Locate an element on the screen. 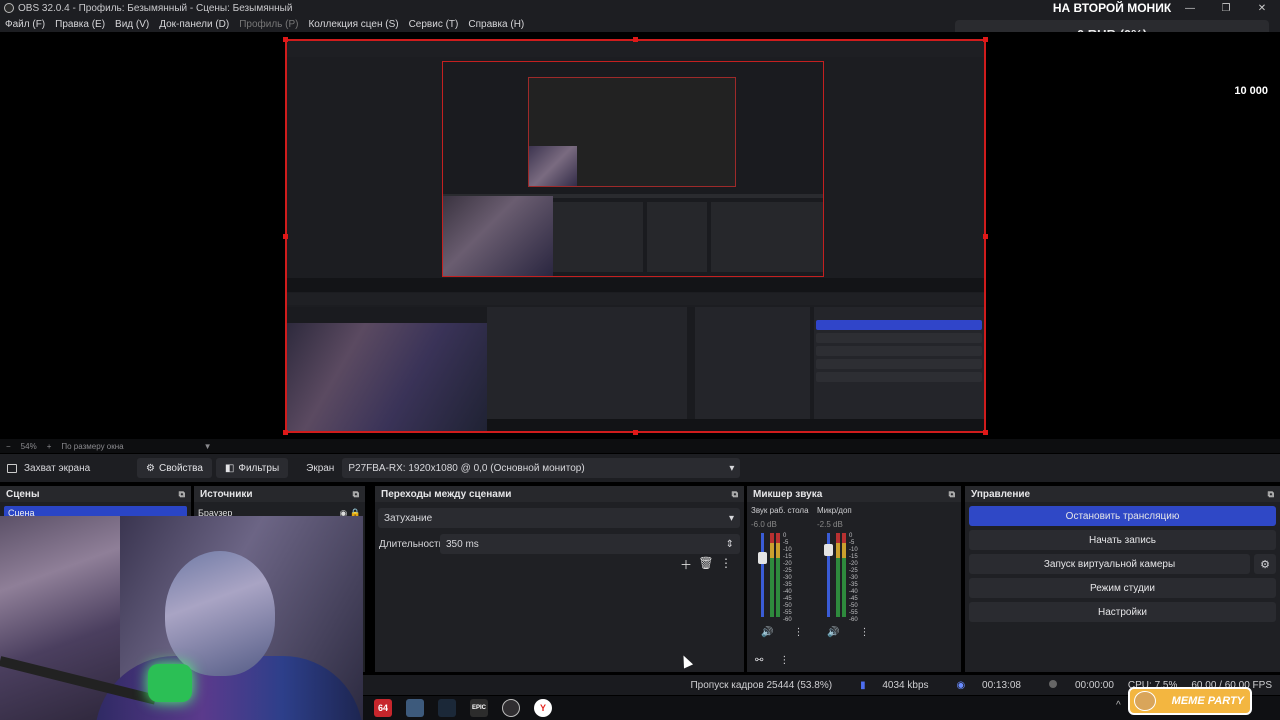 The height and width of the screenshot is (720, 1280). live-time: ◉ 00:13:08 is located at coordinates (982, 685).